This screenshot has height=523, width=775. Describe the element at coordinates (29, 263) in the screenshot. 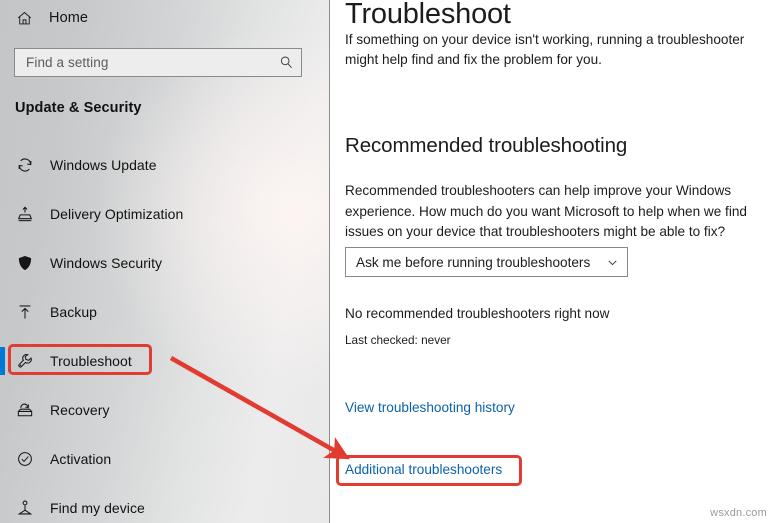

I see `shield-icon` at that location.